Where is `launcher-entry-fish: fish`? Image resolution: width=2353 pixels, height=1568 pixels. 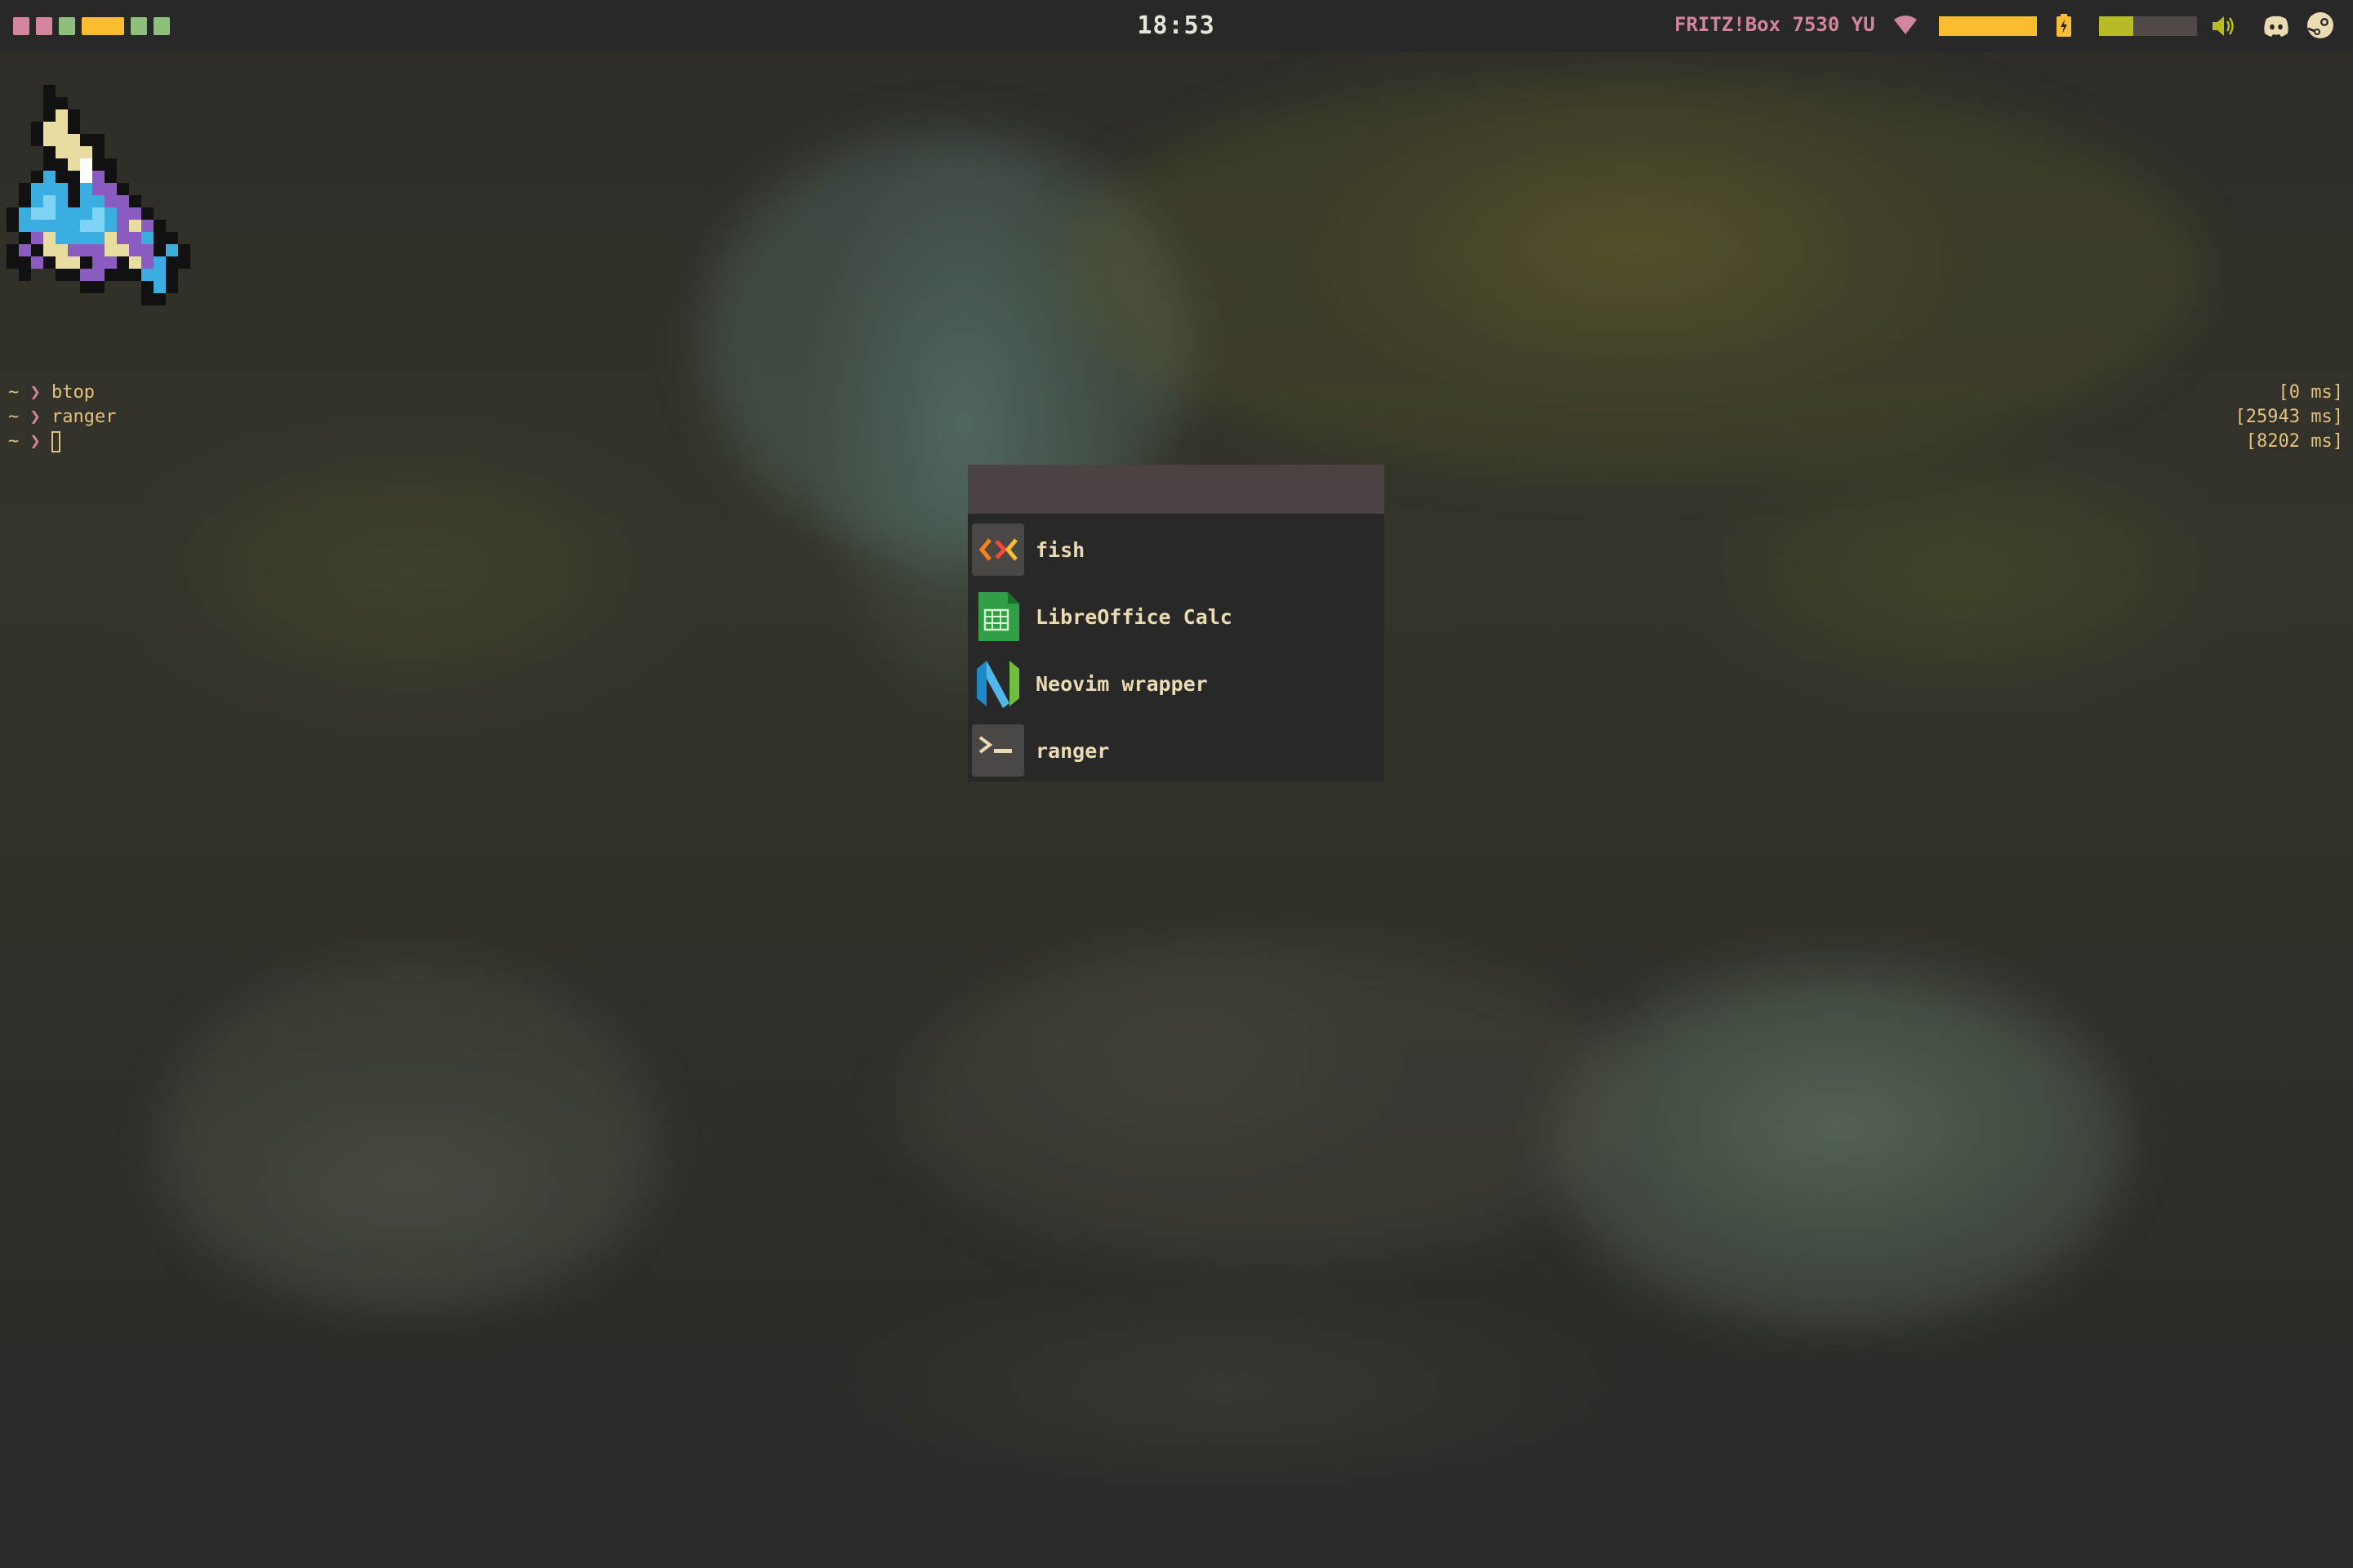
launcher-entry-fish: fish is located at coordinates (1176, 549).